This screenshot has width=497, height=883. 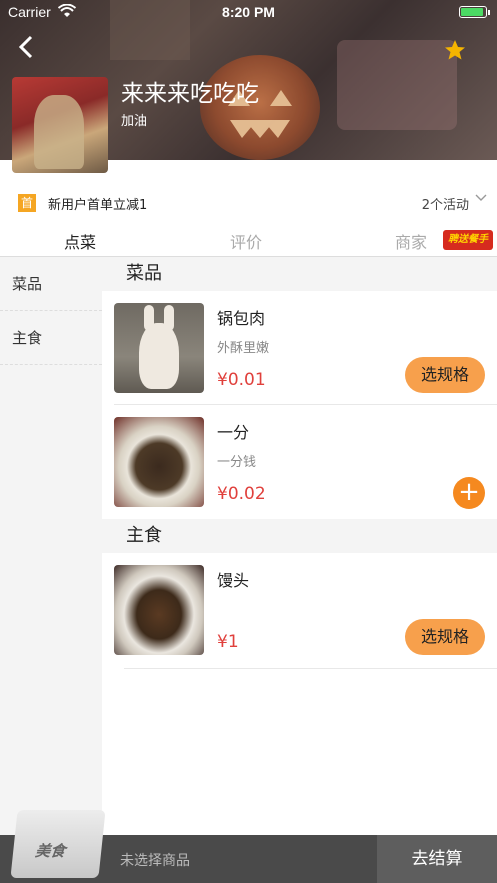 I want to click on list-item: 锅包肉 外酥里嫩 ¥0.01 选规格, so click(x=299, y=348).